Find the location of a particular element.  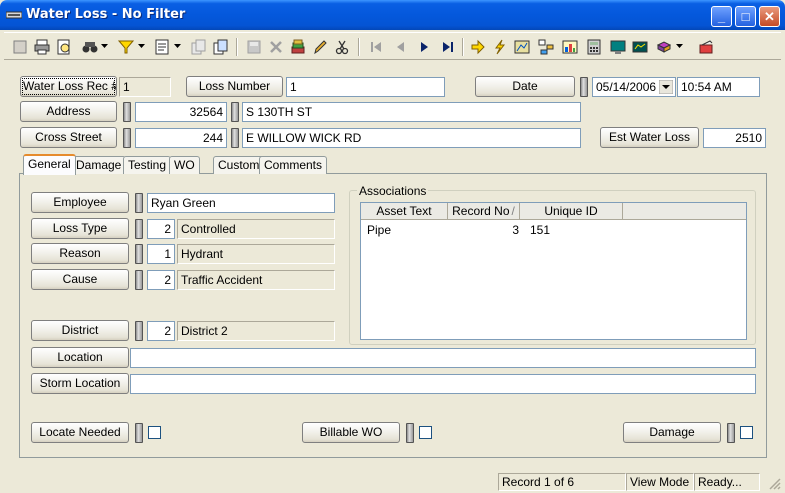

date-button: Date is located at coordinates (525, 86).